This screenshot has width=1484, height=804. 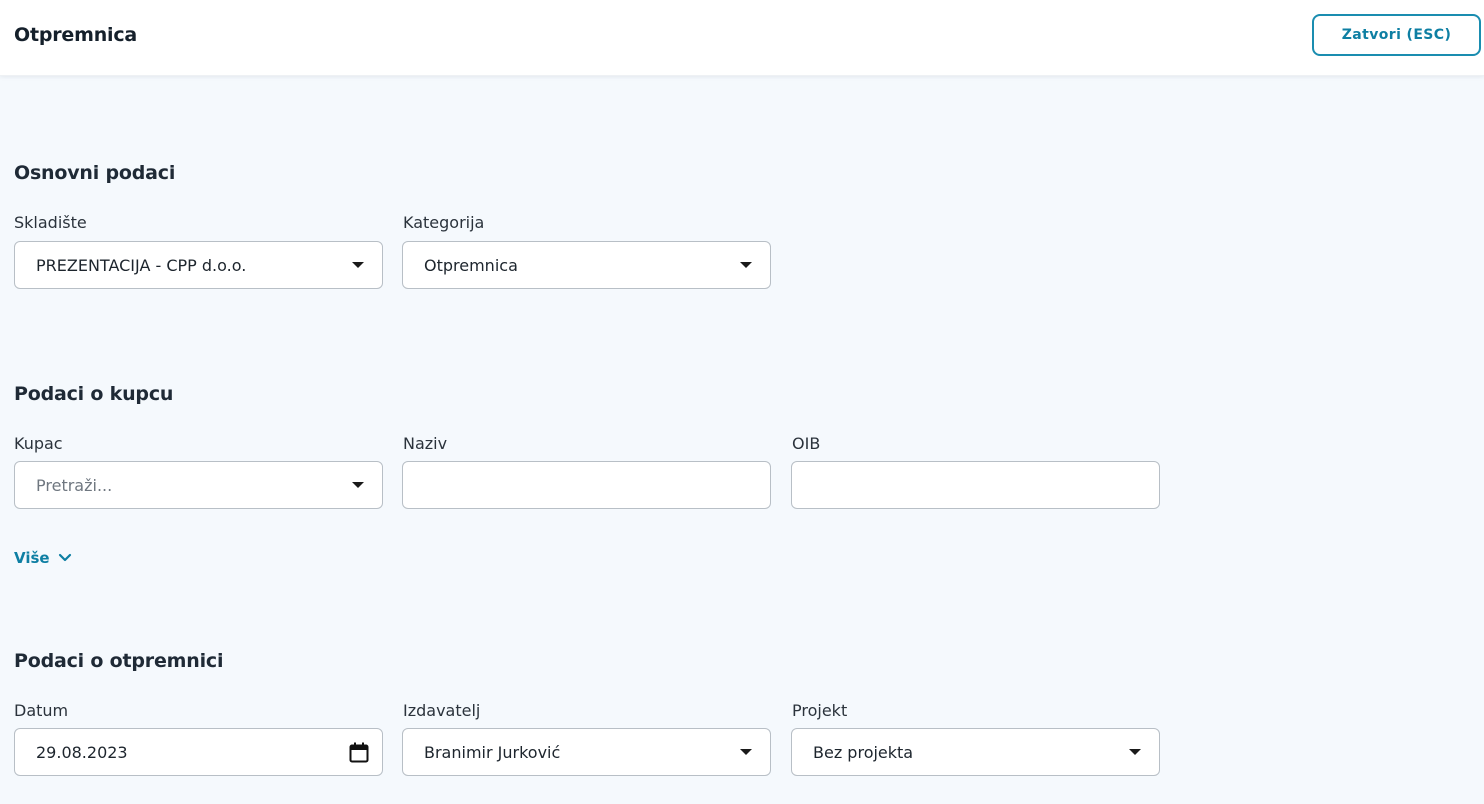 I want to click on customer-label: Kupac, so click(x=38, y=443).